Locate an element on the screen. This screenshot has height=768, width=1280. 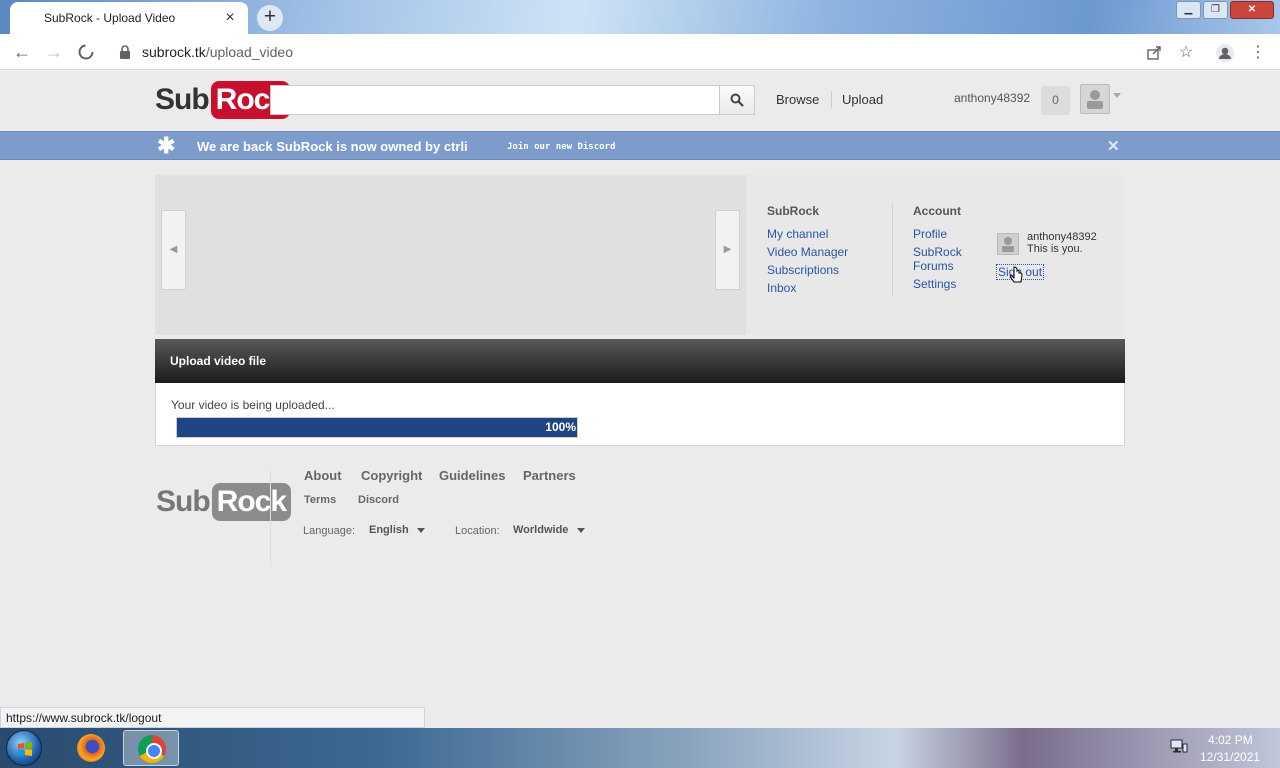
inbox-link: Inbox is located at coordinates (781, 288).